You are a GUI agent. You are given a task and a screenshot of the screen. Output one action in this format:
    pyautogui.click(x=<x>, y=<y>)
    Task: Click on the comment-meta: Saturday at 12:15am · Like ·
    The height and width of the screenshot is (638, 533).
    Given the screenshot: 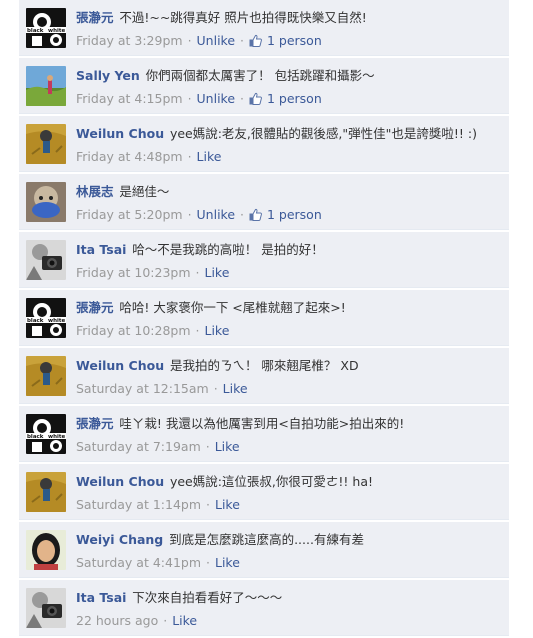 What is the action you would take?
    pyautogui.click(x=162, y=388)
    